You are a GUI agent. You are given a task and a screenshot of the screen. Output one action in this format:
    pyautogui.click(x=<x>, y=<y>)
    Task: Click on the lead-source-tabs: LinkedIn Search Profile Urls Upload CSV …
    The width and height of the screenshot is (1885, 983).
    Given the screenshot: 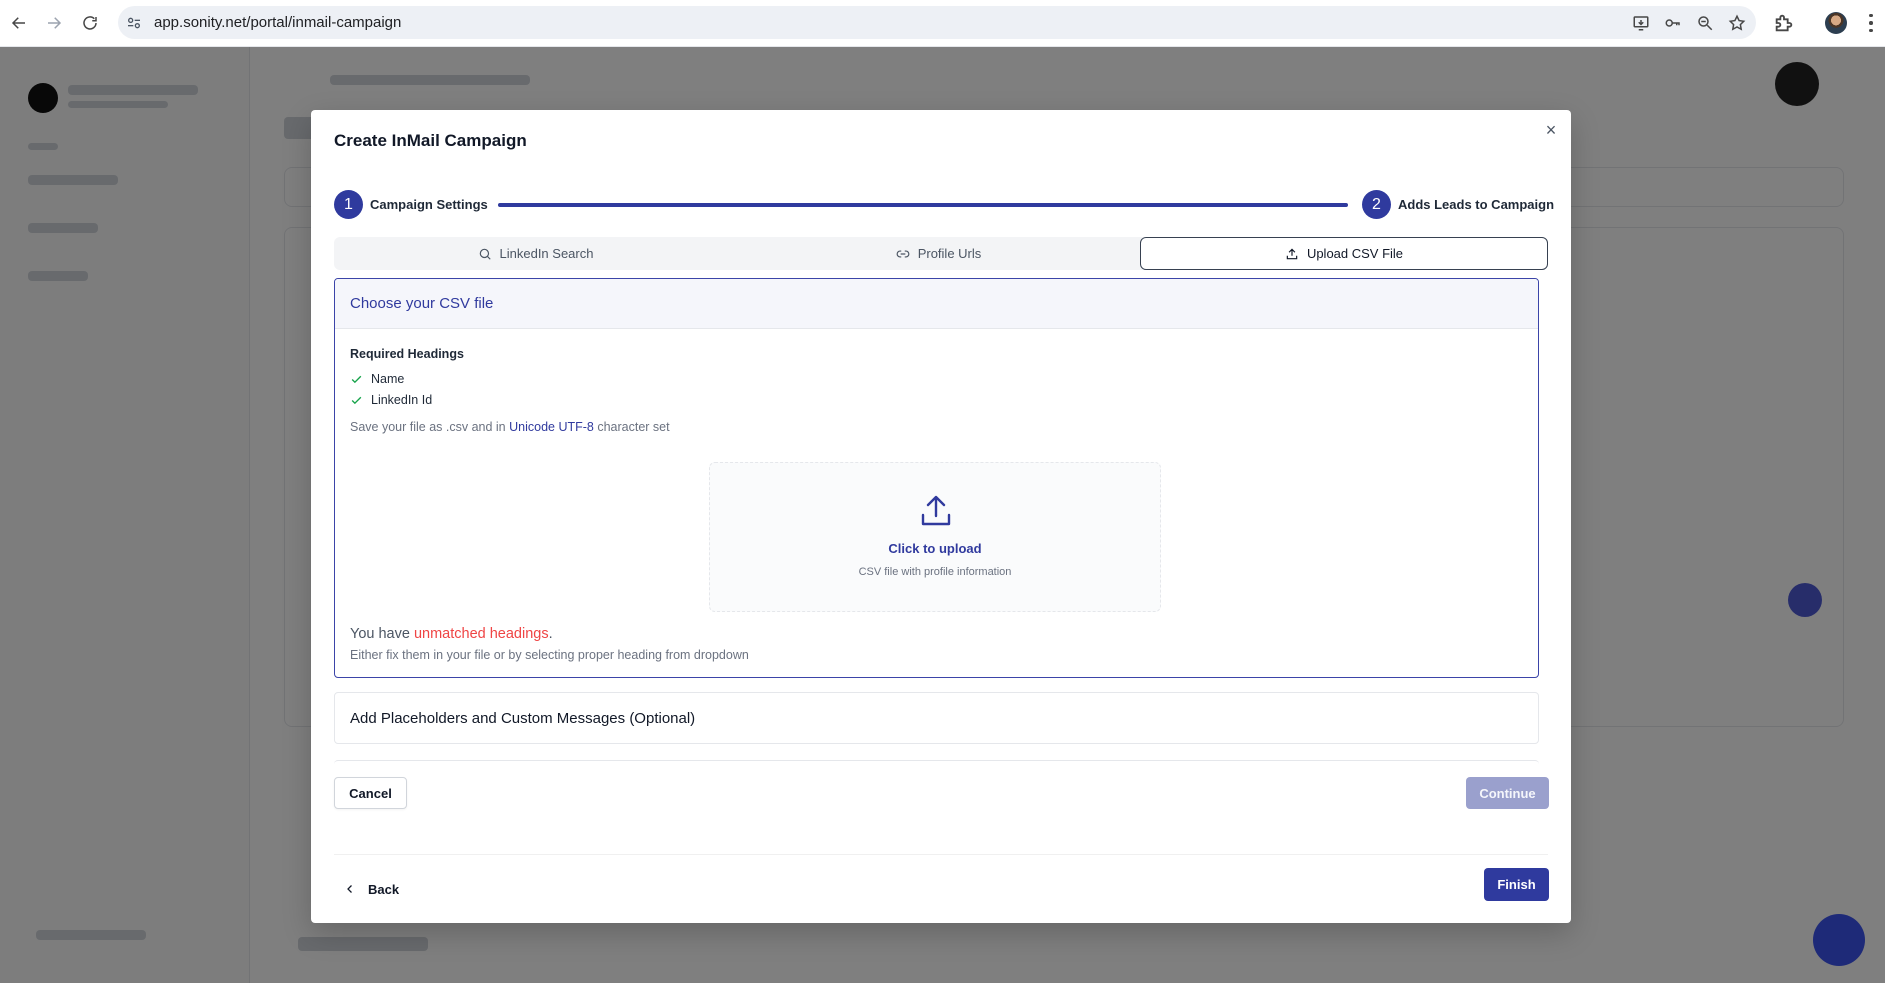 What is the action you would take?
    pyautogui.click(x=941, y=253)
    